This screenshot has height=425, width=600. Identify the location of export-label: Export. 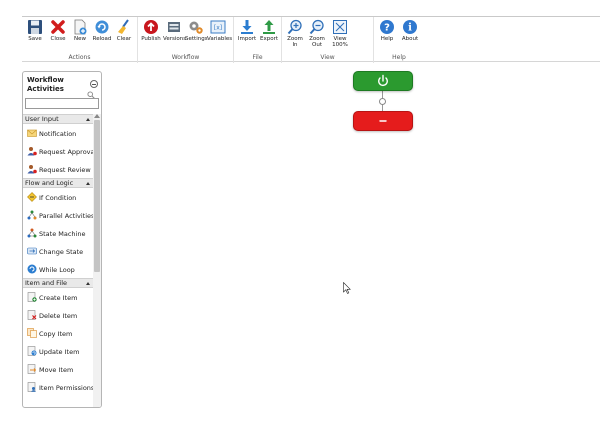
(268, 39).